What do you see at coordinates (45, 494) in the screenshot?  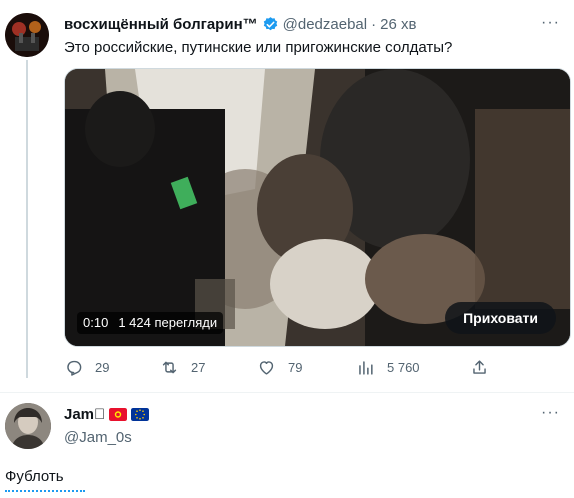 I see `cut-off-link` at bounding box center [45, 494].